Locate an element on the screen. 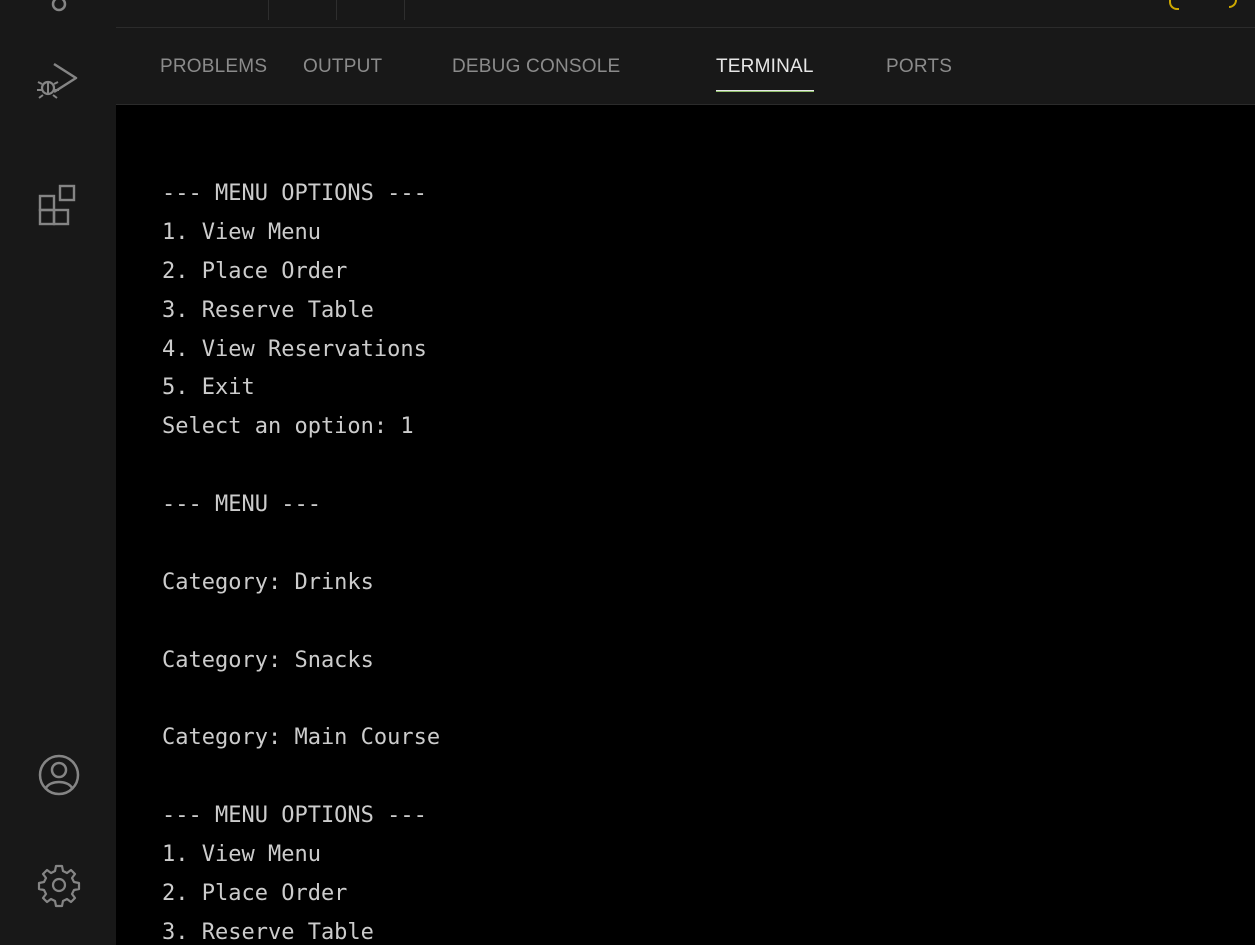  terminal-line: Category: Snacks is located at coordinates (268, 660).